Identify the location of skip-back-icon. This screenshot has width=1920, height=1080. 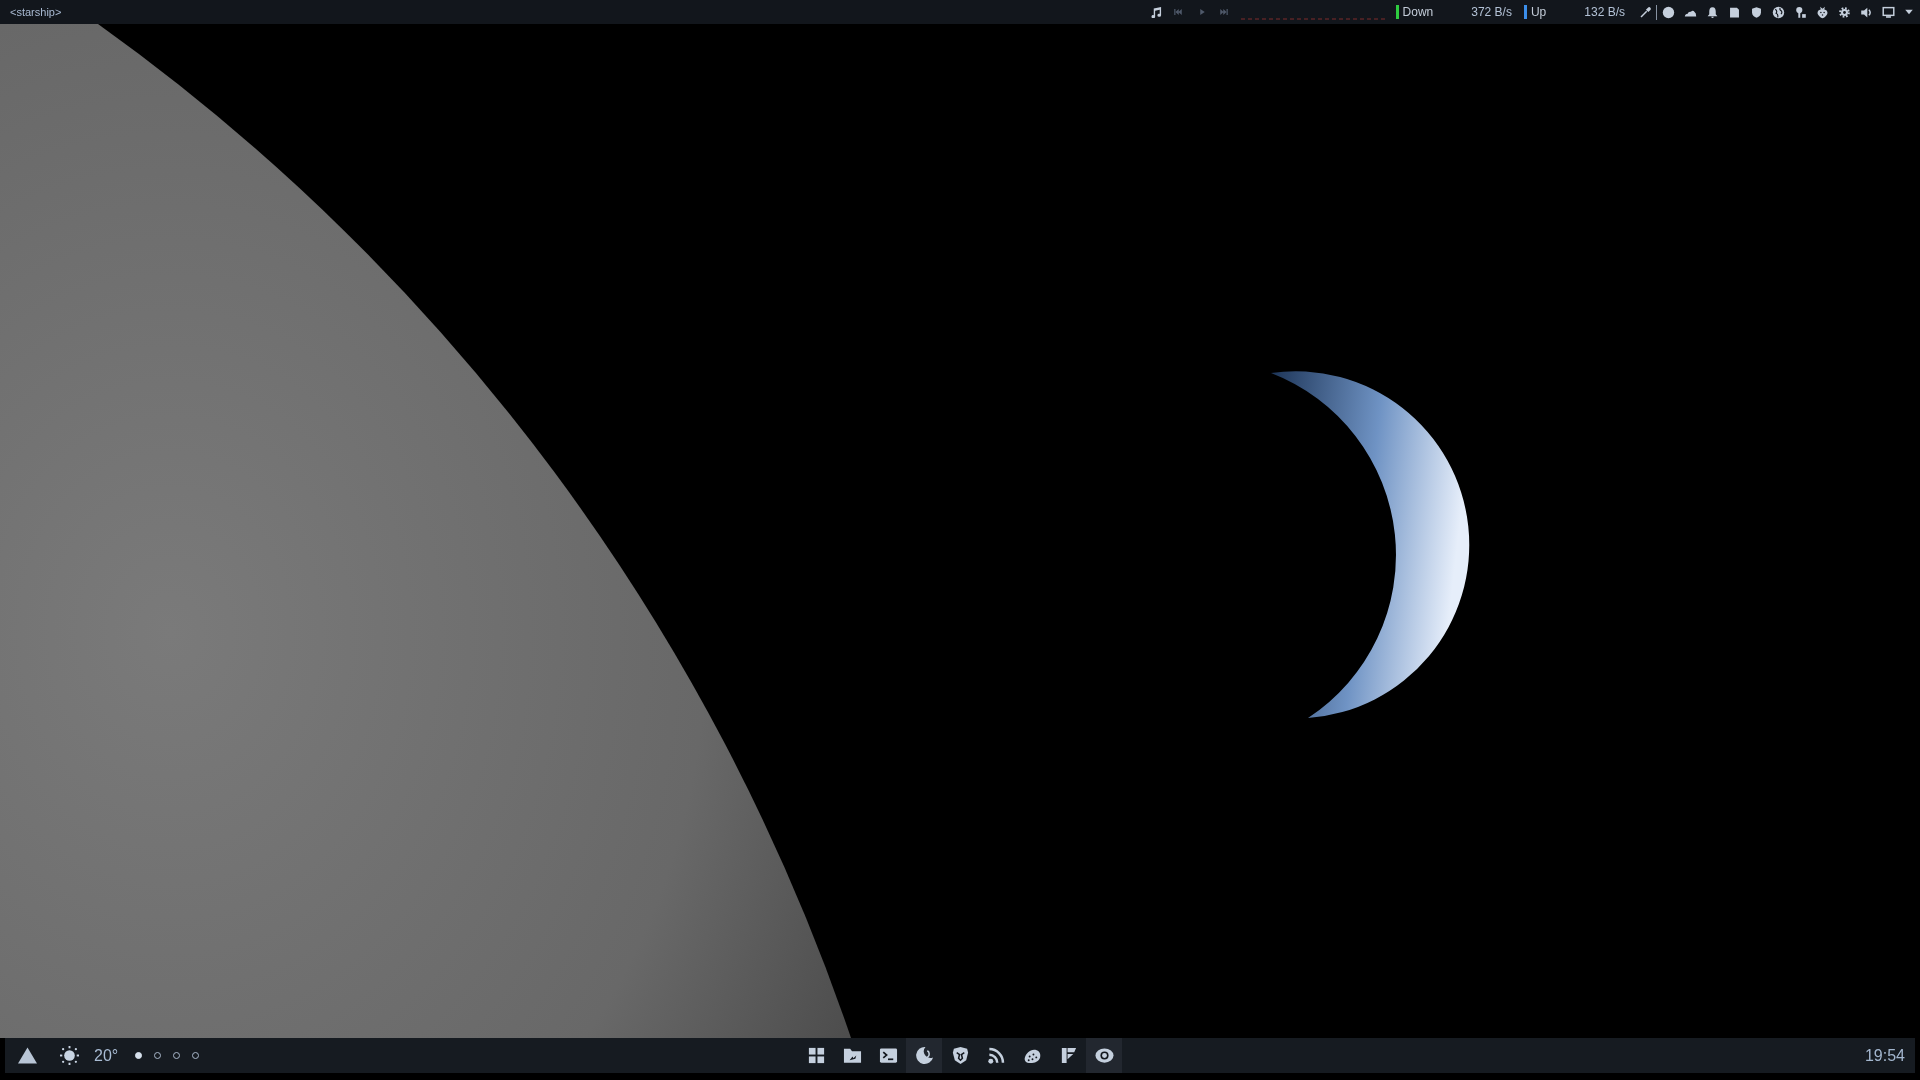
(1177, 12).